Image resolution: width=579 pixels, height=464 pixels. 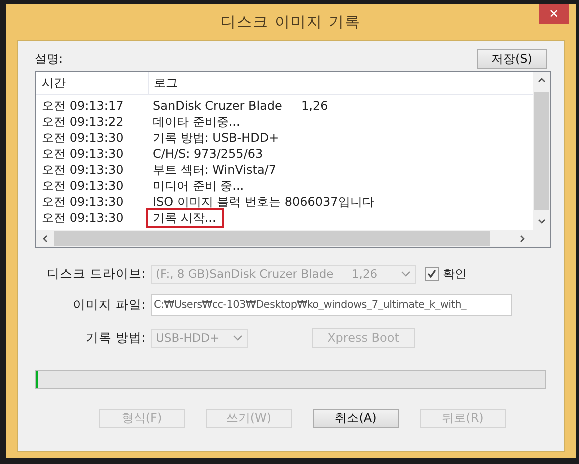 I want to click on log-message: C/H/S: 973/255/63, so click(x=208, y=154).